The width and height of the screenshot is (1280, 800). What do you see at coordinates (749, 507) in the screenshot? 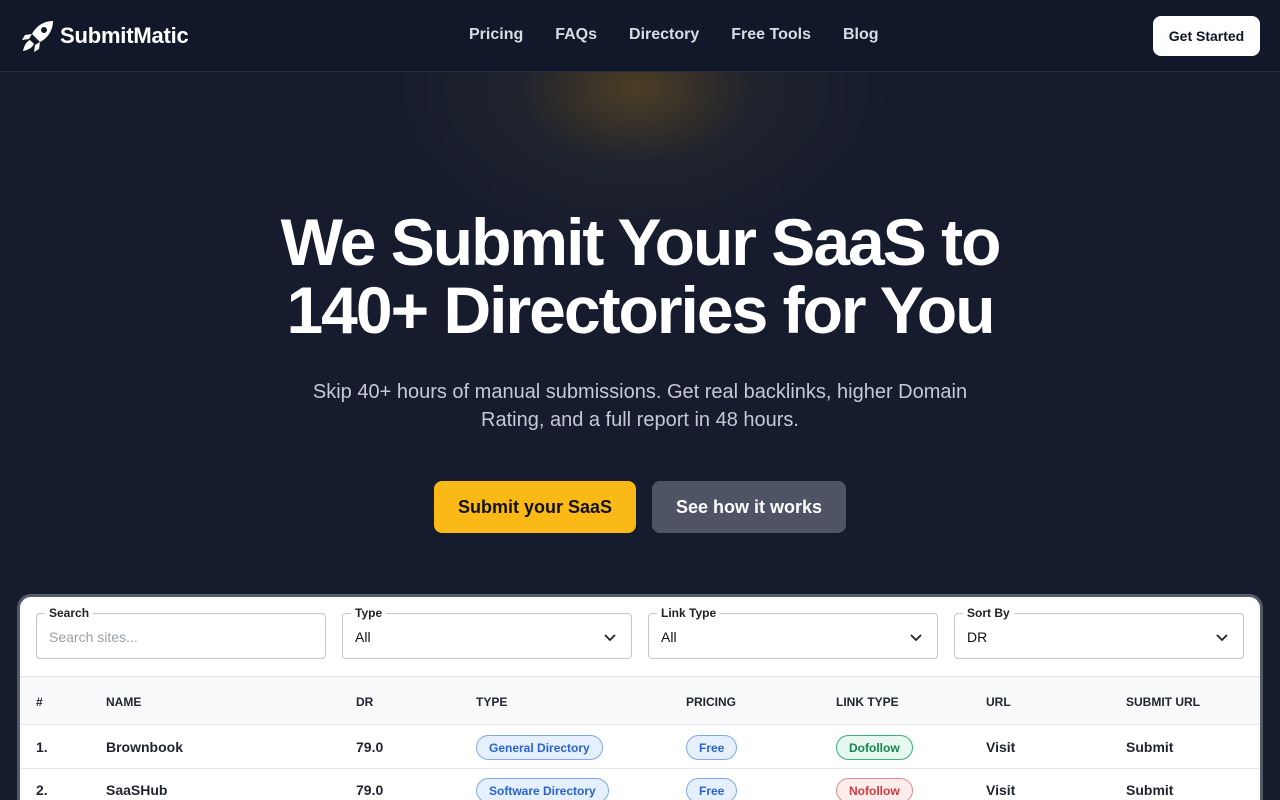
I see `see-how-it-works-button: See how it works` at bounding box center [749, 507].